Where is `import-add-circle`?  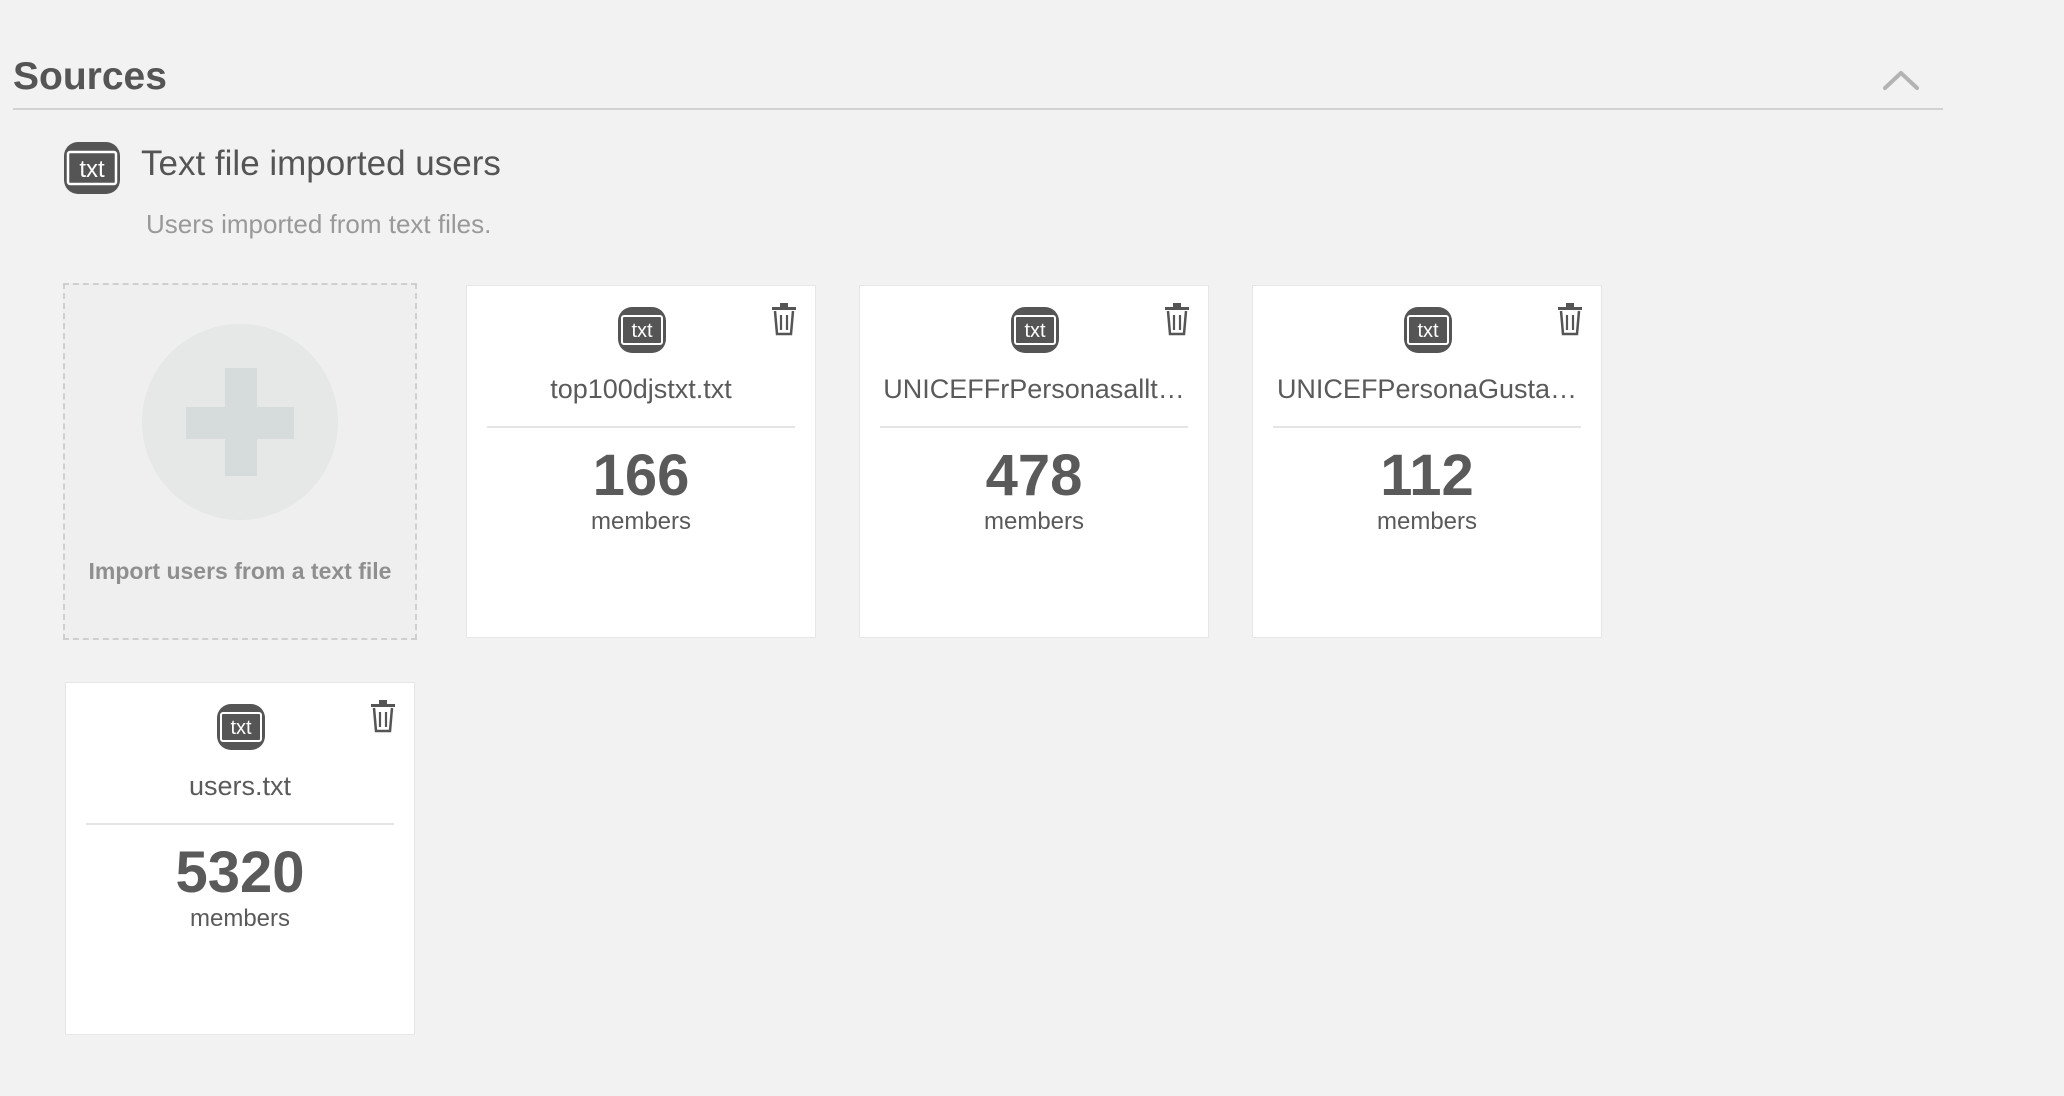
import-add-circle is located at coordinates (240, 422).